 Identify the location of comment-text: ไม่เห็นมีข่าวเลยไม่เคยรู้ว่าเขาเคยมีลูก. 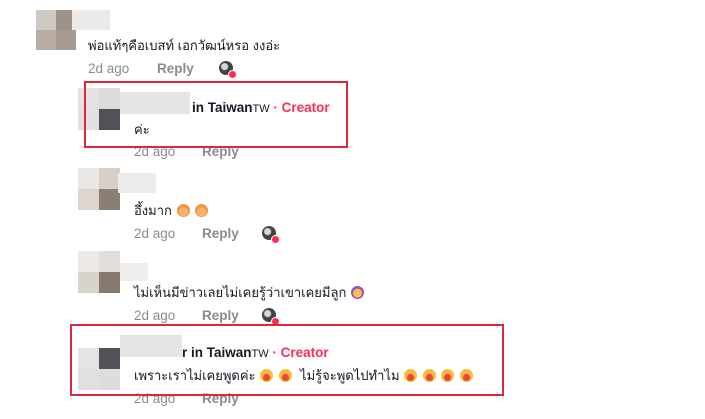
(249, 293).